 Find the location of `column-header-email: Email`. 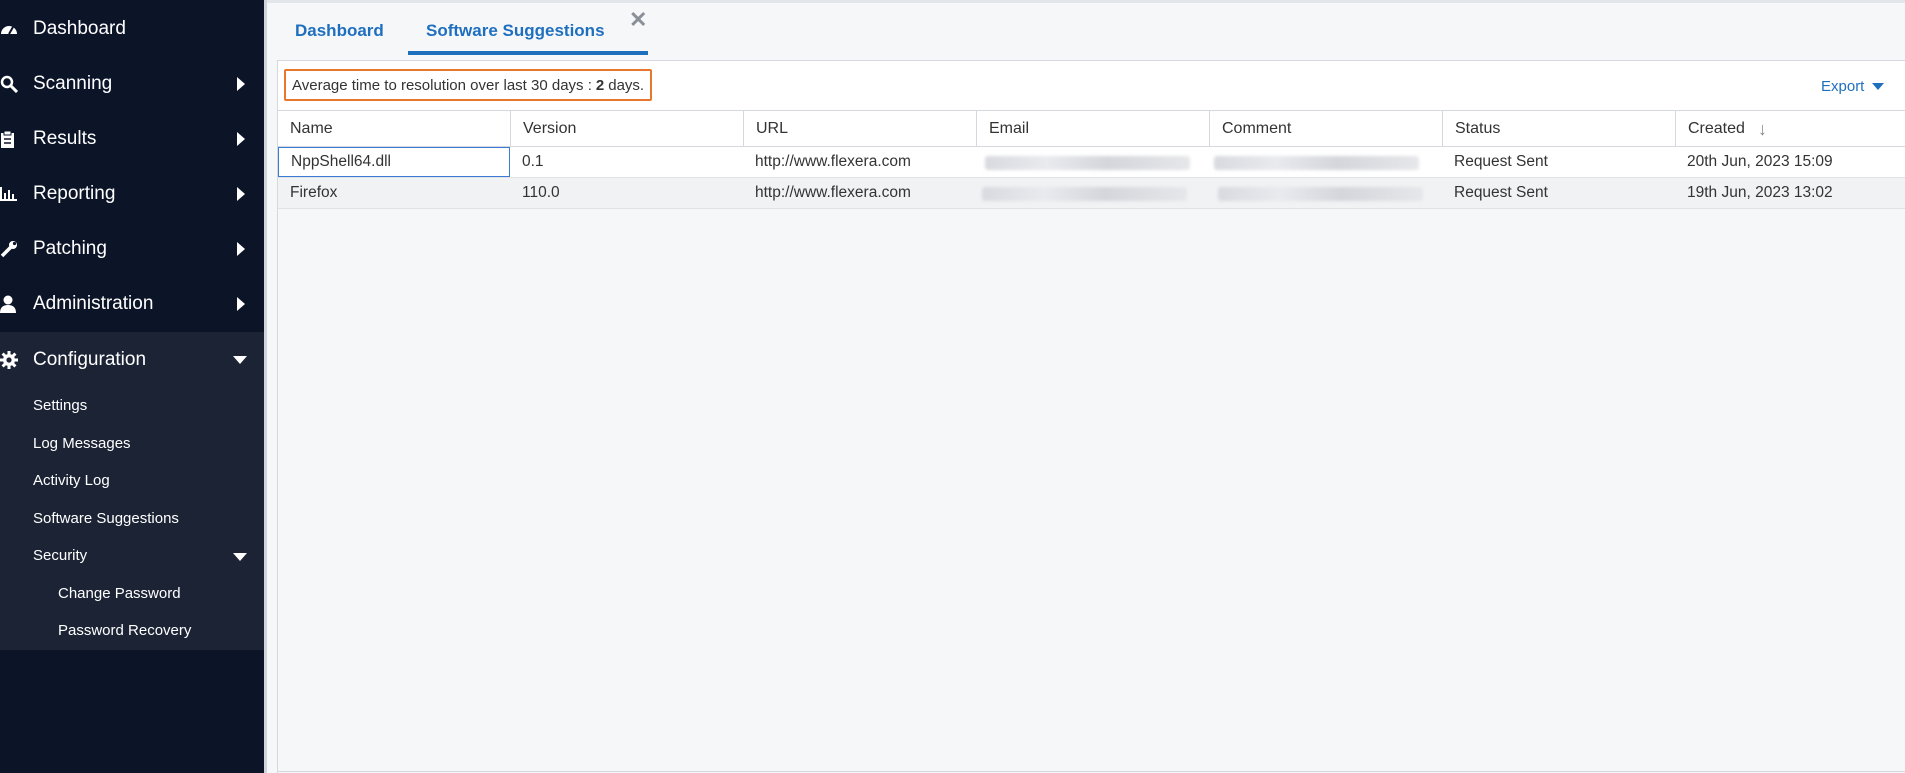

column-header-email: Email is located at coordinates (1092, 129).